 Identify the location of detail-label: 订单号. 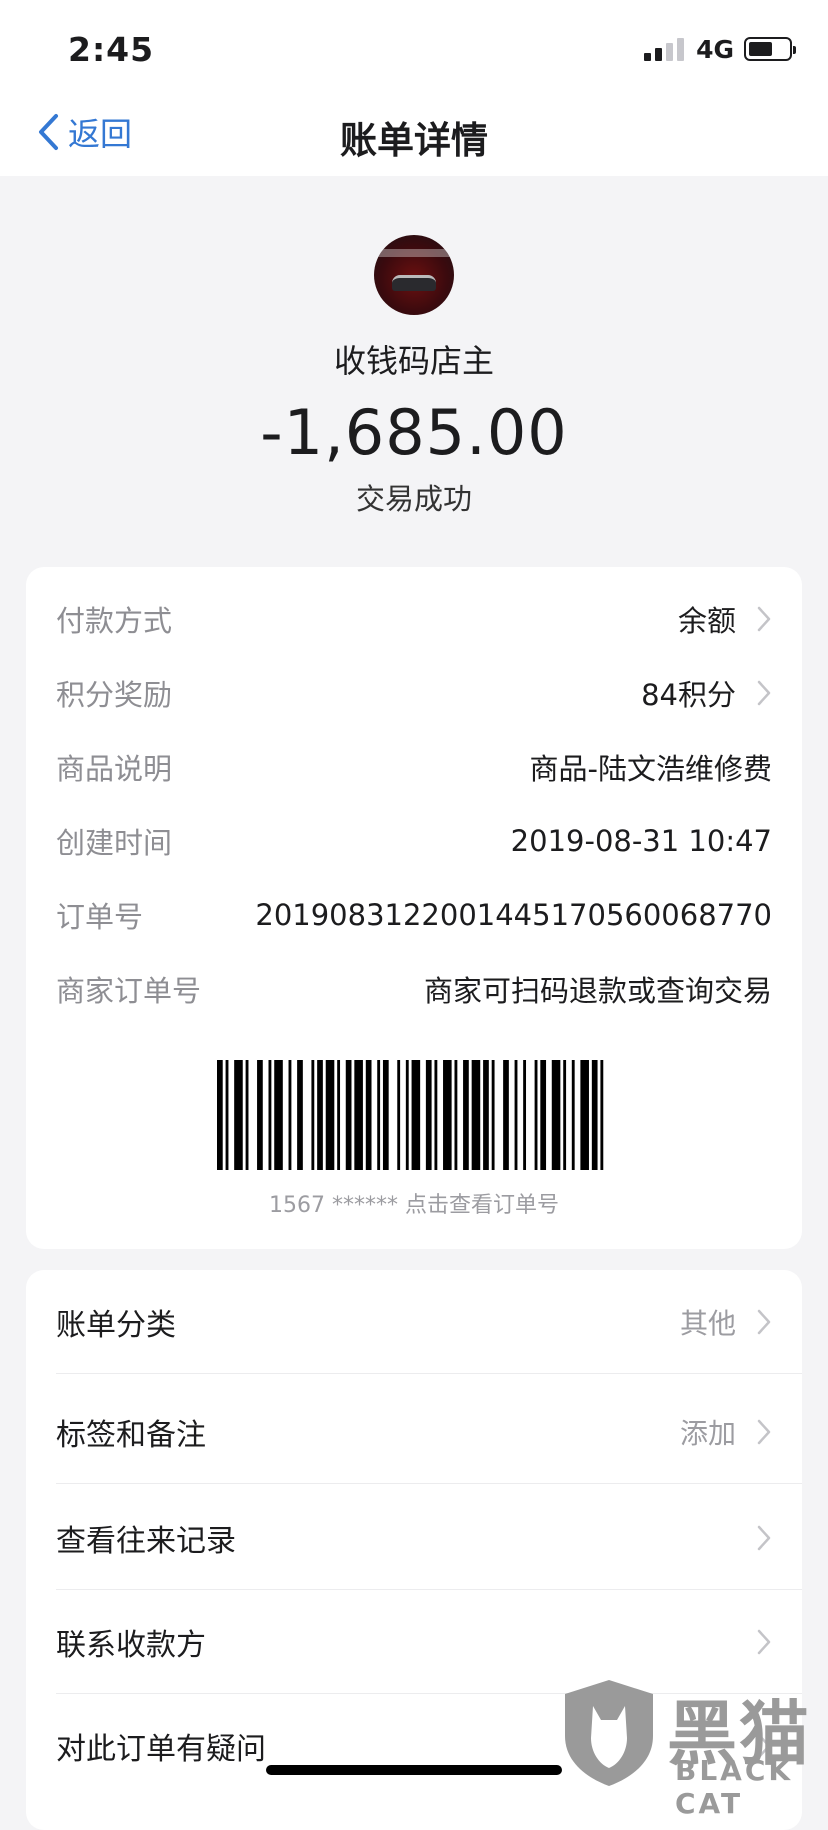
(100, 917).